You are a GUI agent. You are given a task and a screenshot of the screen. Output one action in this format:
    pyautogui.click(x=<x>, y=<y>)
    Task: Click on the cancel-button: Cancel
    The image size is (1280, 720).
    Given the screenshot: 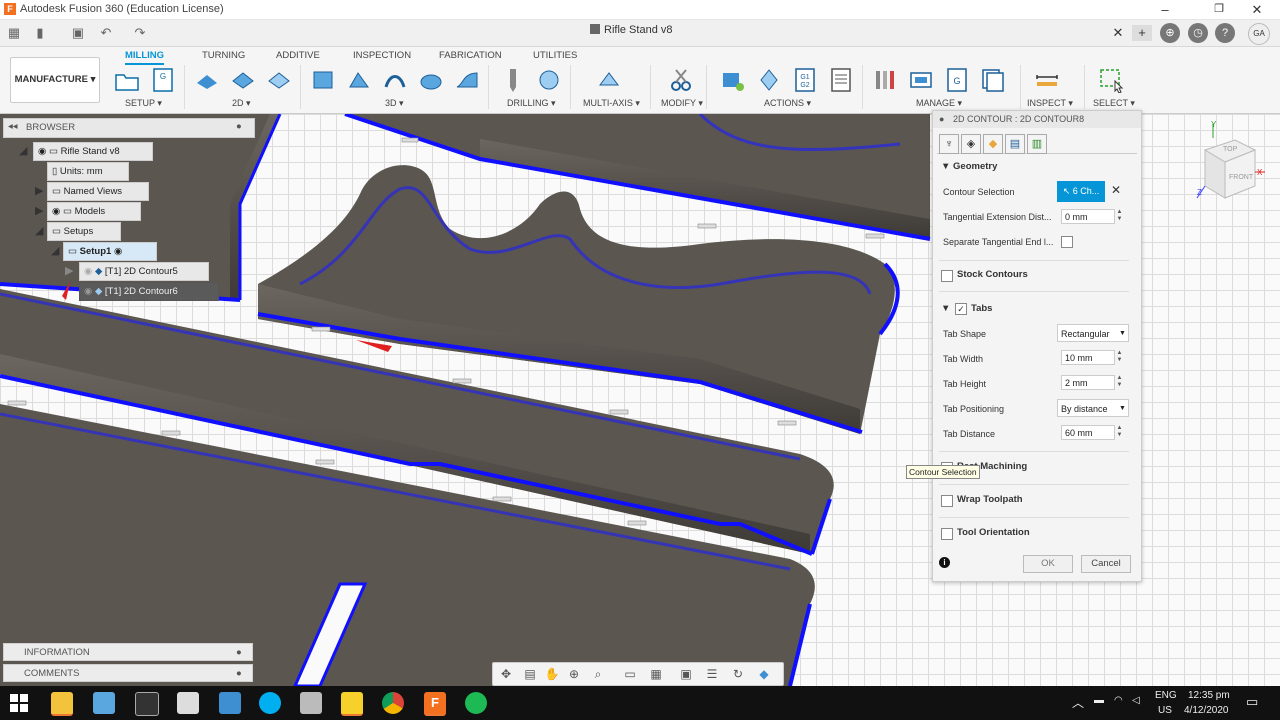 What is the action you would take?
    pyautogui.click(x=1106, y=564)
    